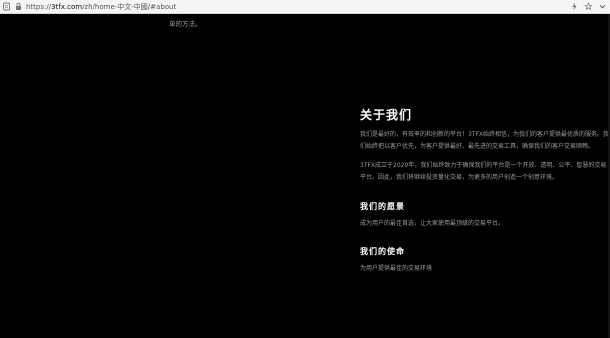 This screenshot has height=338, width=610. Describe the element at coordinates (574, 7) in the screenshot. I see `lightning-icon` at that location.